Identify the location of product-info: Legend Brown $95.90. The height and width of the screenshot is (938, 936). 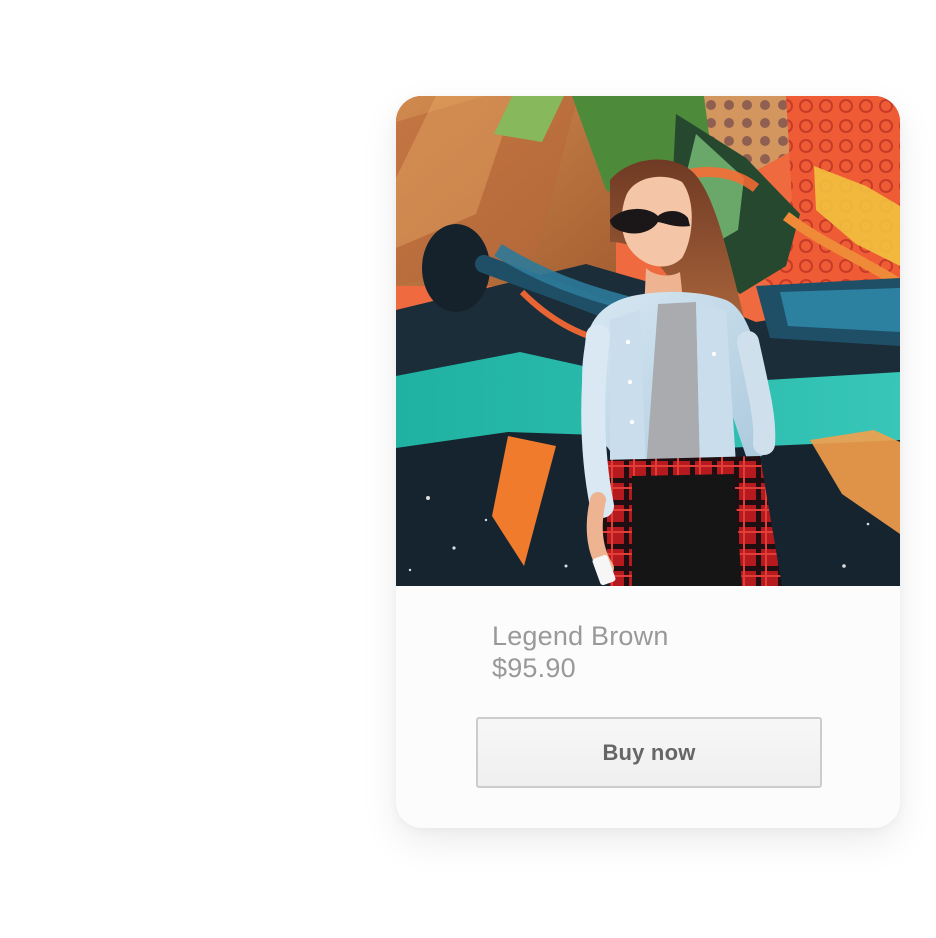
(657, 652).